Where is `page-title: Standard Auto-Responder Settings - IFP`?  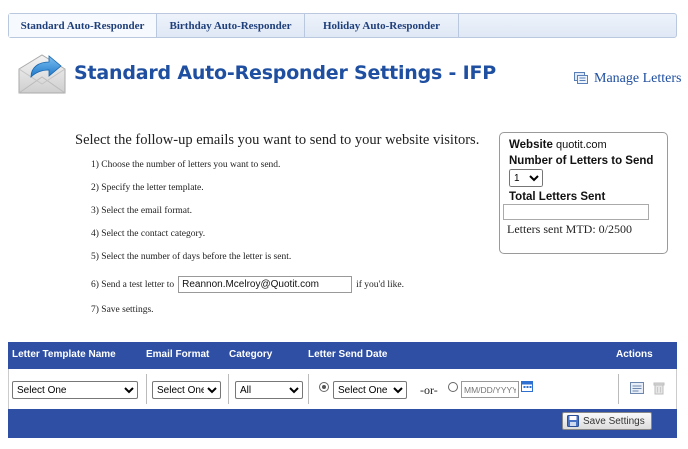
page-title: Standard Auto-Responder Settings - IFP is located at coordinates (285, 73).